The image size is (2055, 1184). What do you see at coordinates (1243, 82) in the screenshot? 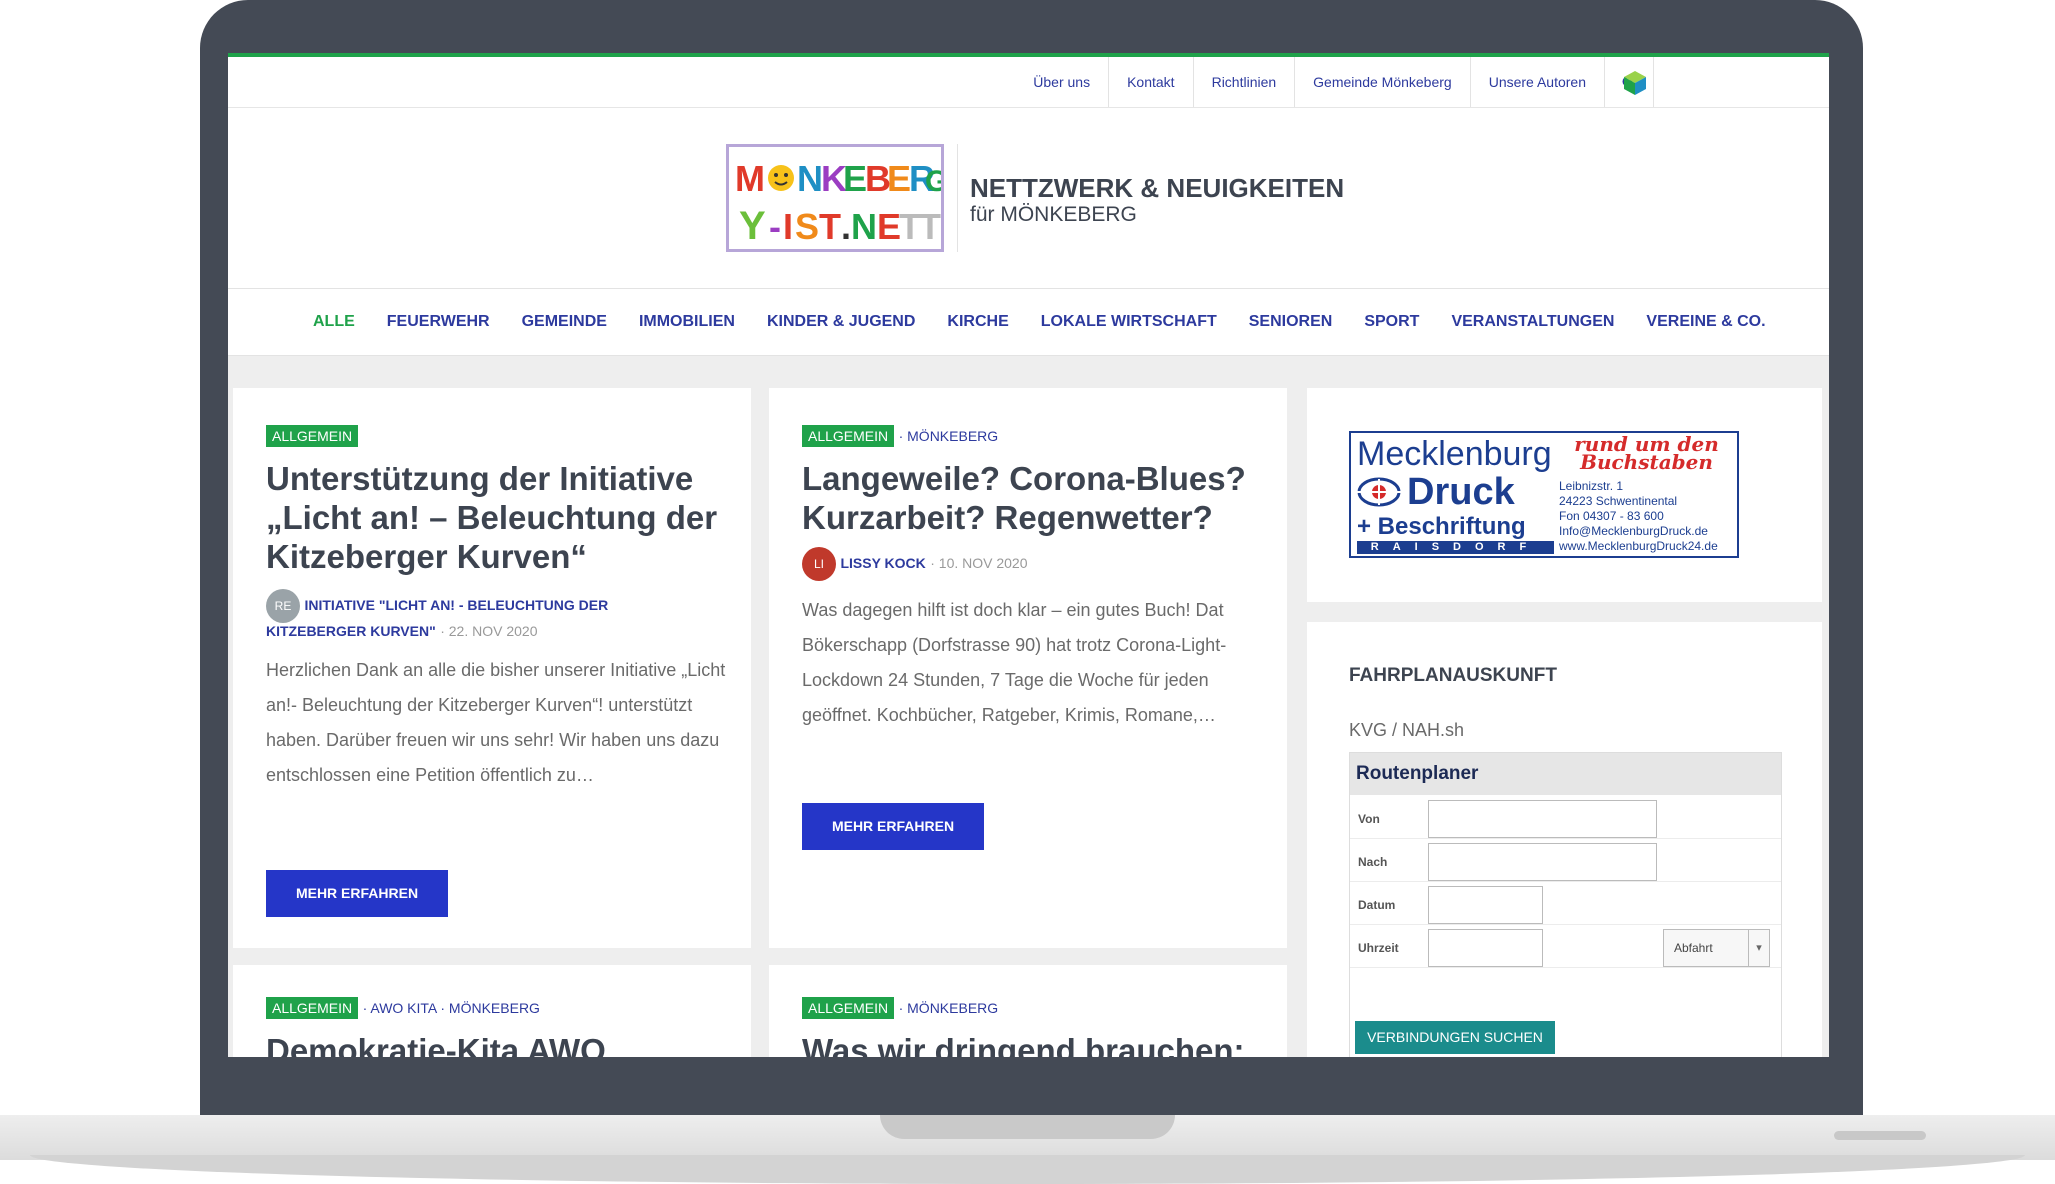
I see `topnav-richtlinien: Richtlinien` at bounding box center [1243, 82].